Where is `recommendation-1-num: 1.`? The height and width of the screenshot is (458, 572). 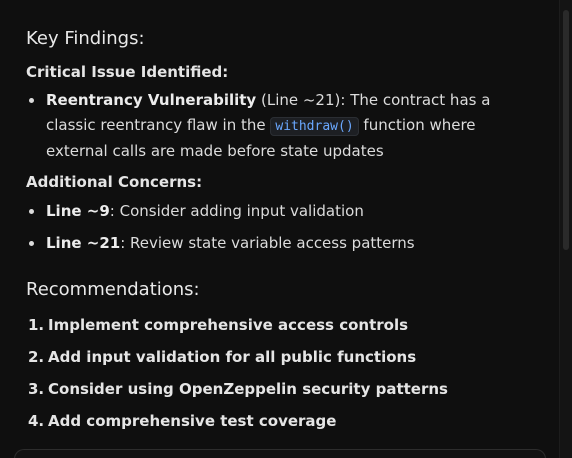 recommendation-1-num: 1. is located at coordinates (36, 325).